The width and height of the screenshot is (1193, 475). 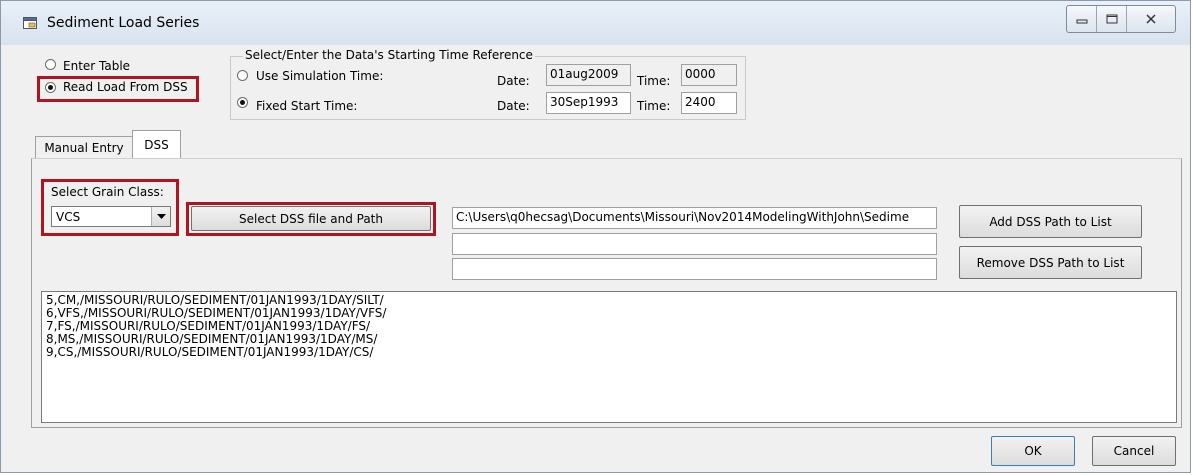 What do you see at coordinates (595, 23) in the screenshot?
I see `title-bar: Sediment Load Series` at bounding box center [595, 23].